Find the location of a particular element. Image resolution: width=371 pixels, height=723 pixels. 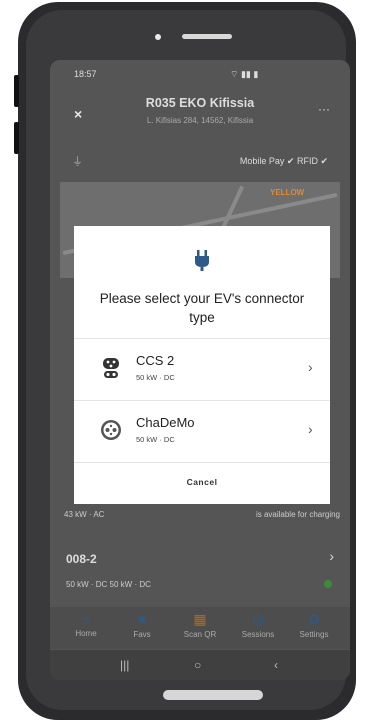

connector-option-ccs2: CCS 2 50 kW · DC › is located at coordinates (202, 369).